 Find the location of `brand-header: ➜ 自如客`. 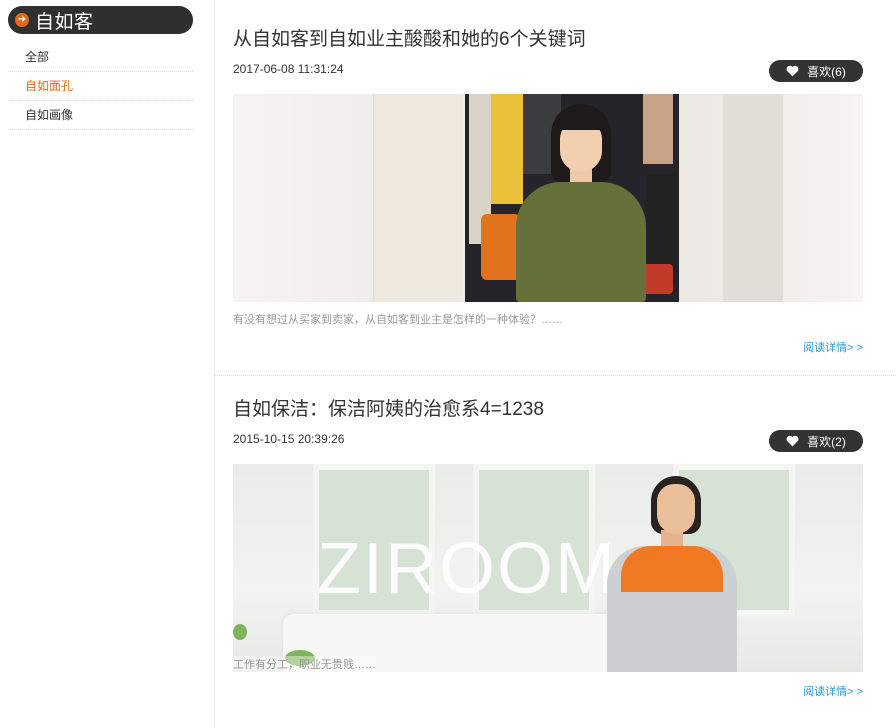

brand-header: ➜ 自如客 is located at coordinates (100, 20).